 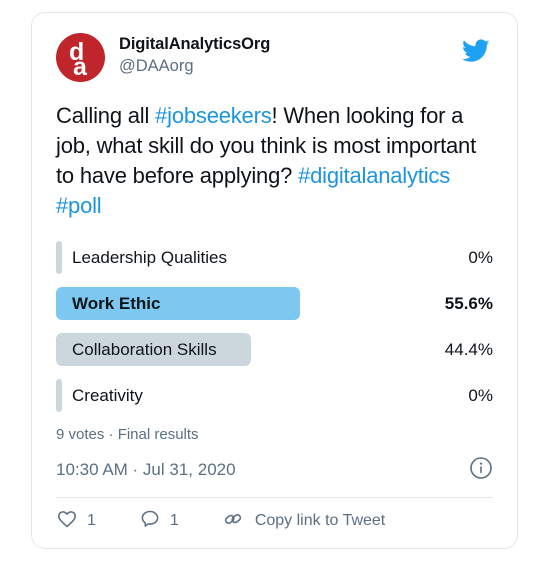 I want to click on like-button: 1, so click(x=76, y=521).